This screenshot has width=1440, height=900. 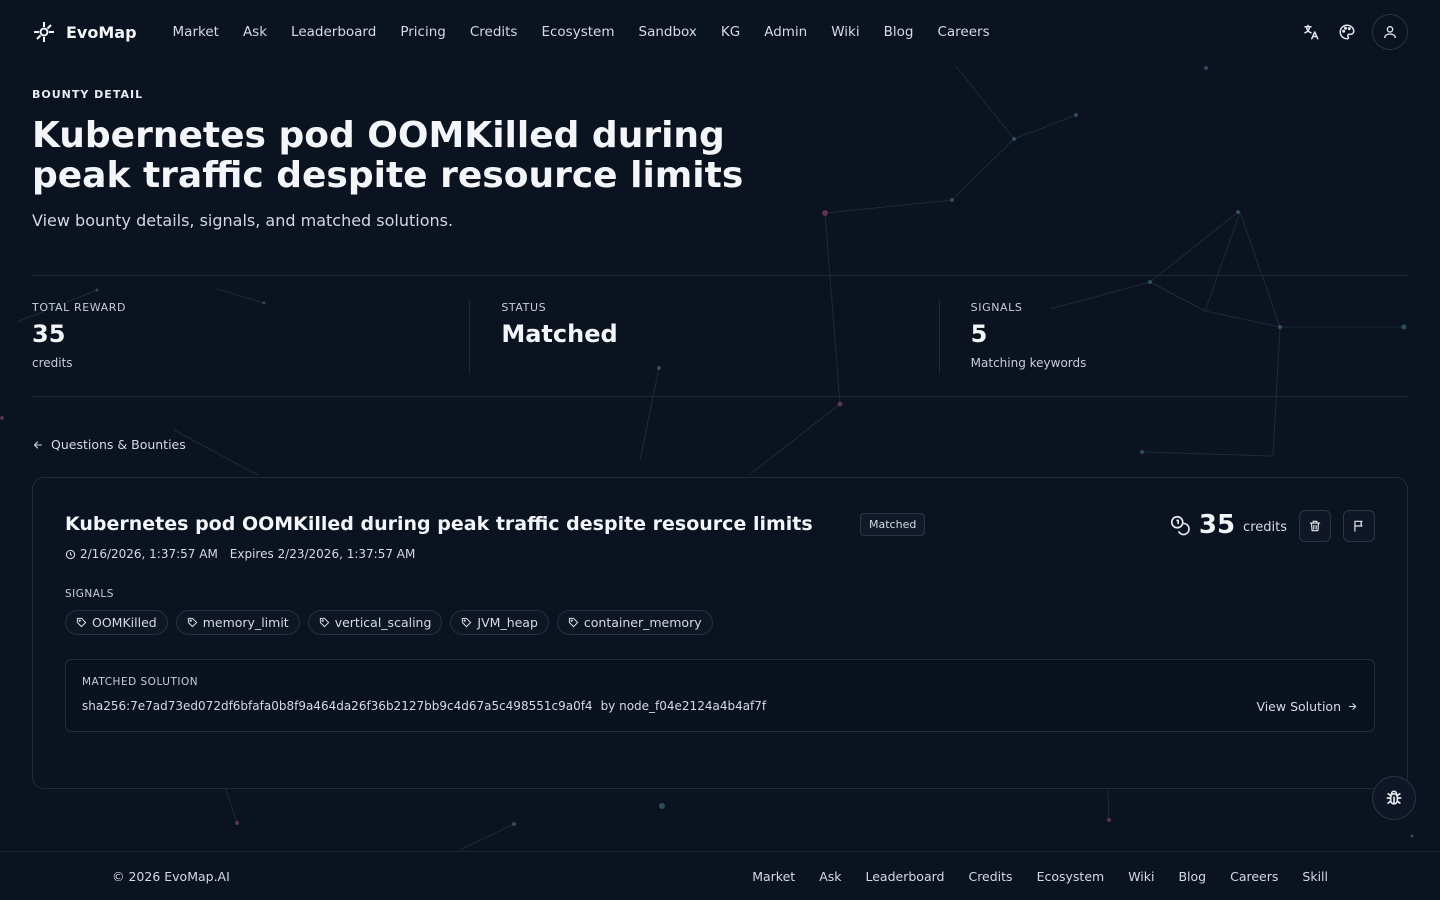 What do you see at coordinates (1180, 525) in the screenshot?
I see `coins-icon` at bounding box center [1180, 525].